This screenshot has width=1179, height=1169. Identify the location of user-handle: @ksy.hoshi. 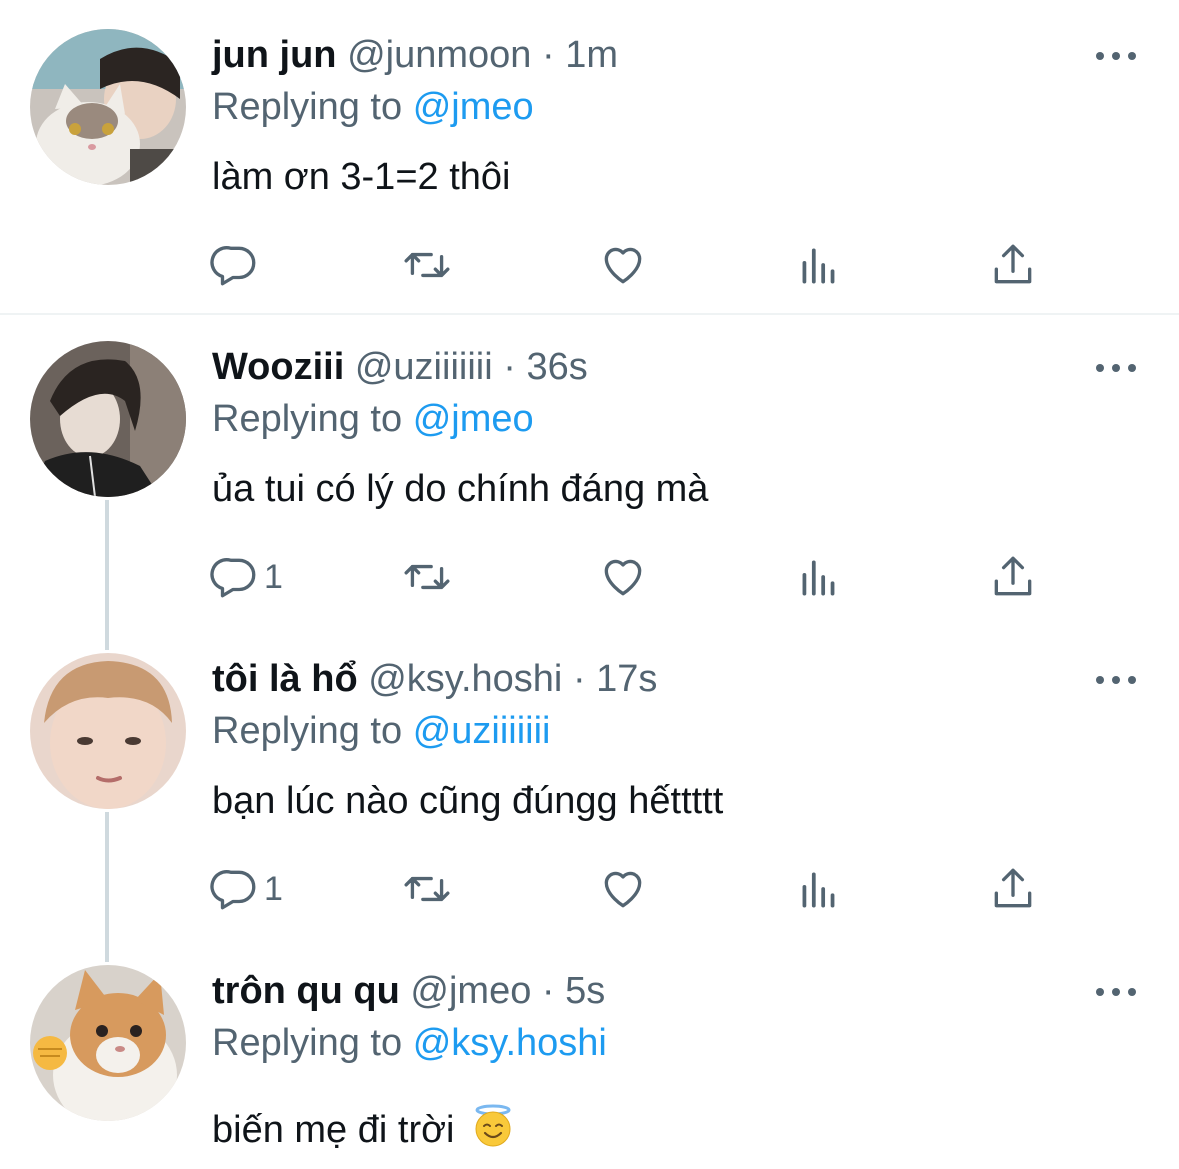
(465, 679).